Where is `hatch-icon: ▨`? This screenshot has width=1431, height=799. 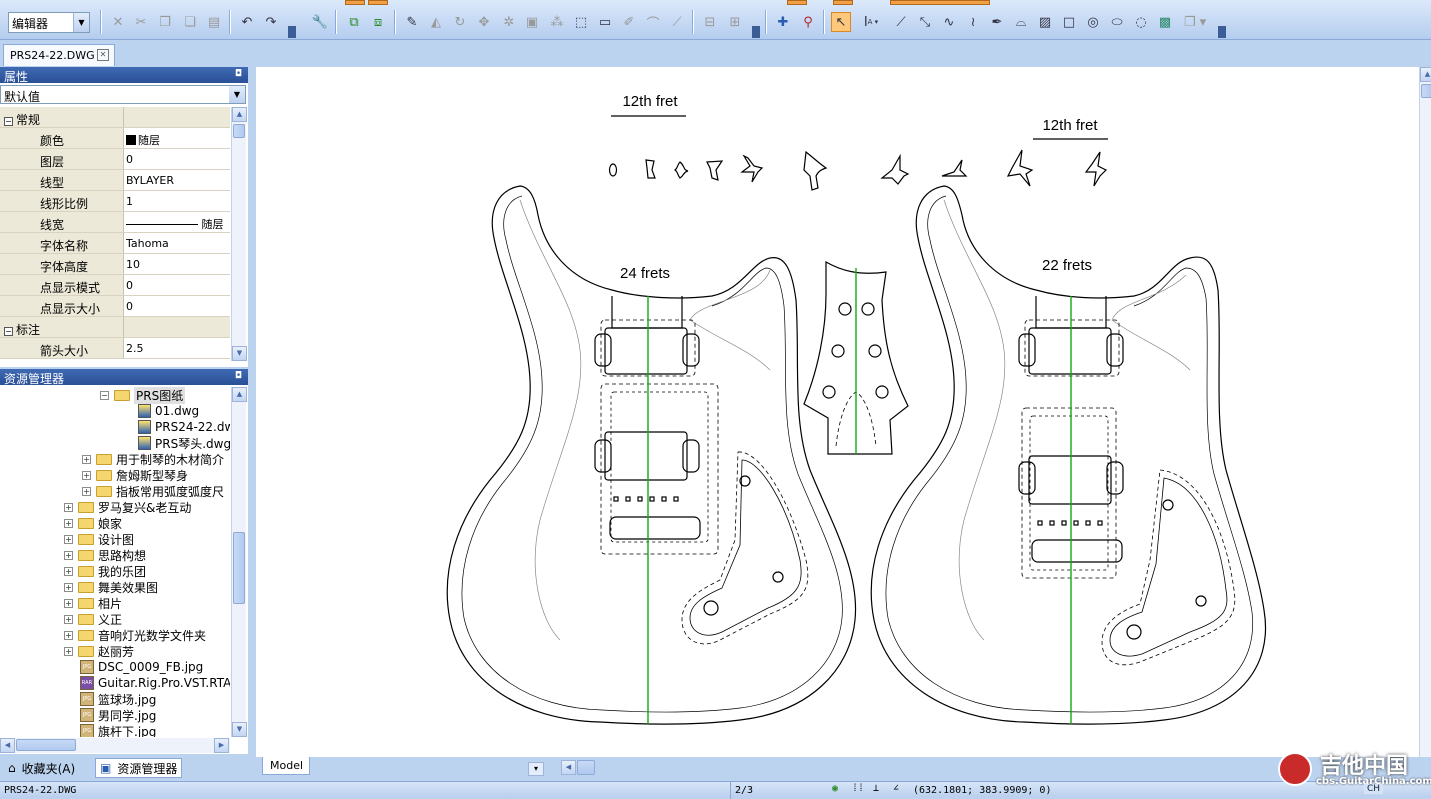
hatch-icon: ▨ is located at coordinates (1045, 22).